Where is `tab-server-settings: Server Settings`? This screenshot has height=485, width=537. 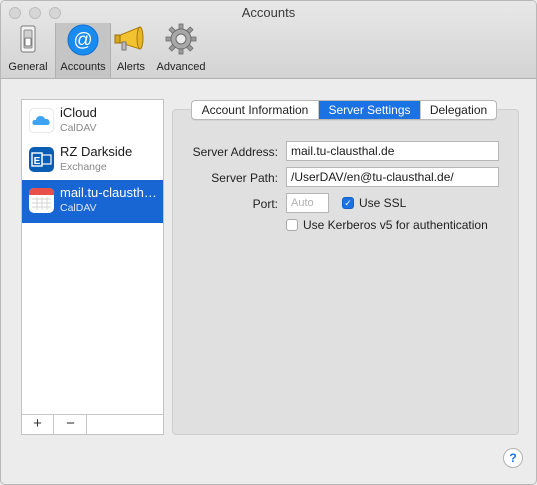
tab-server-settings: Server Settings is located at coordinates (370, 110).